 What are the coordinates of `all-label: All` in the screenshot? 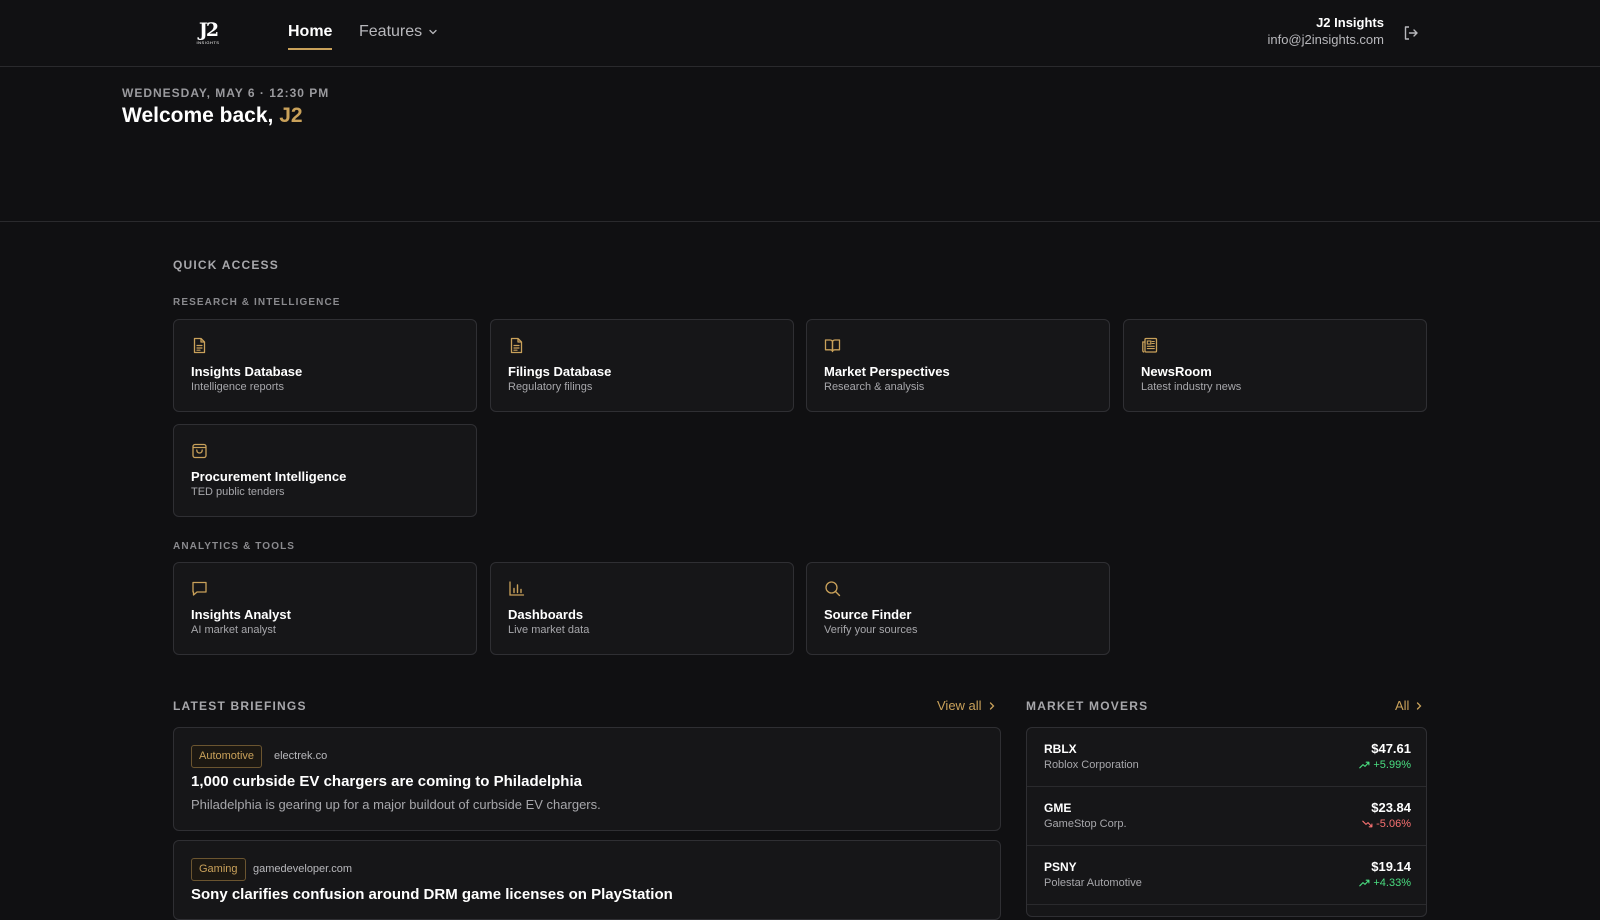 It's located at (1402, 705).